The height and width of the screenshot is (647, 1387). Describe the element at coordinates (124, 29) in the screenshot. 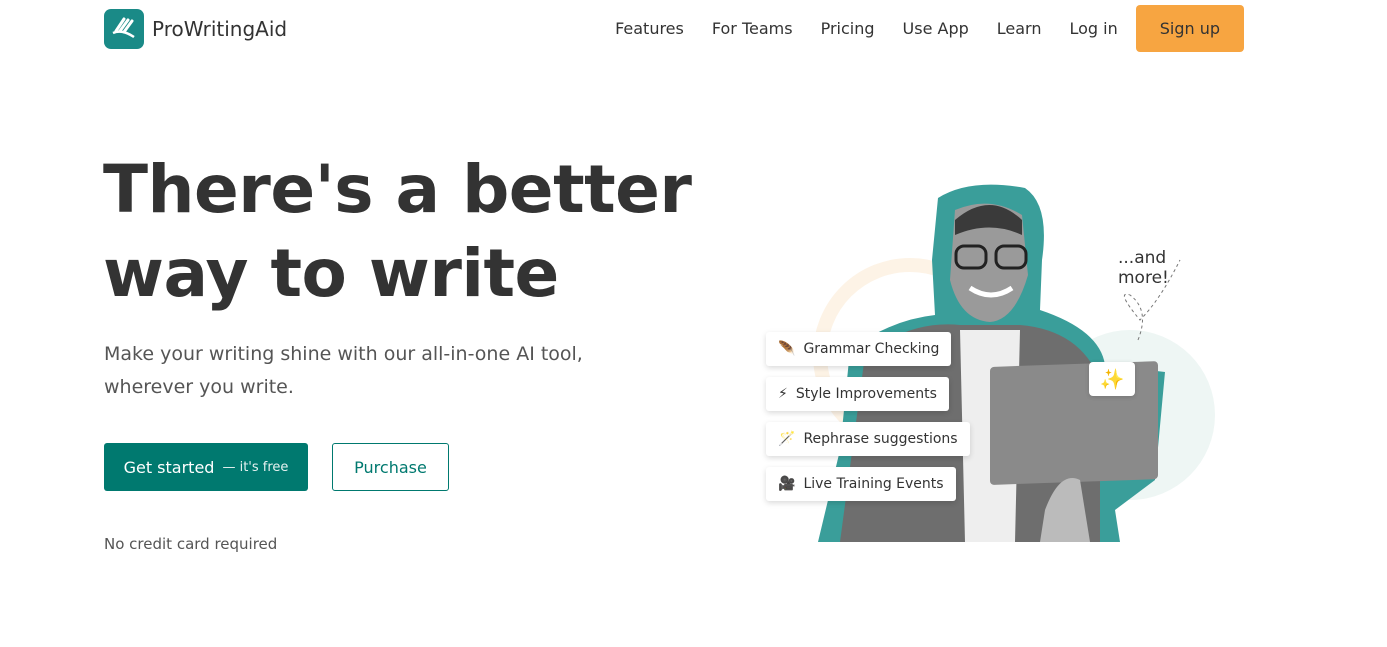

I see `logo-book-icon` at that location.